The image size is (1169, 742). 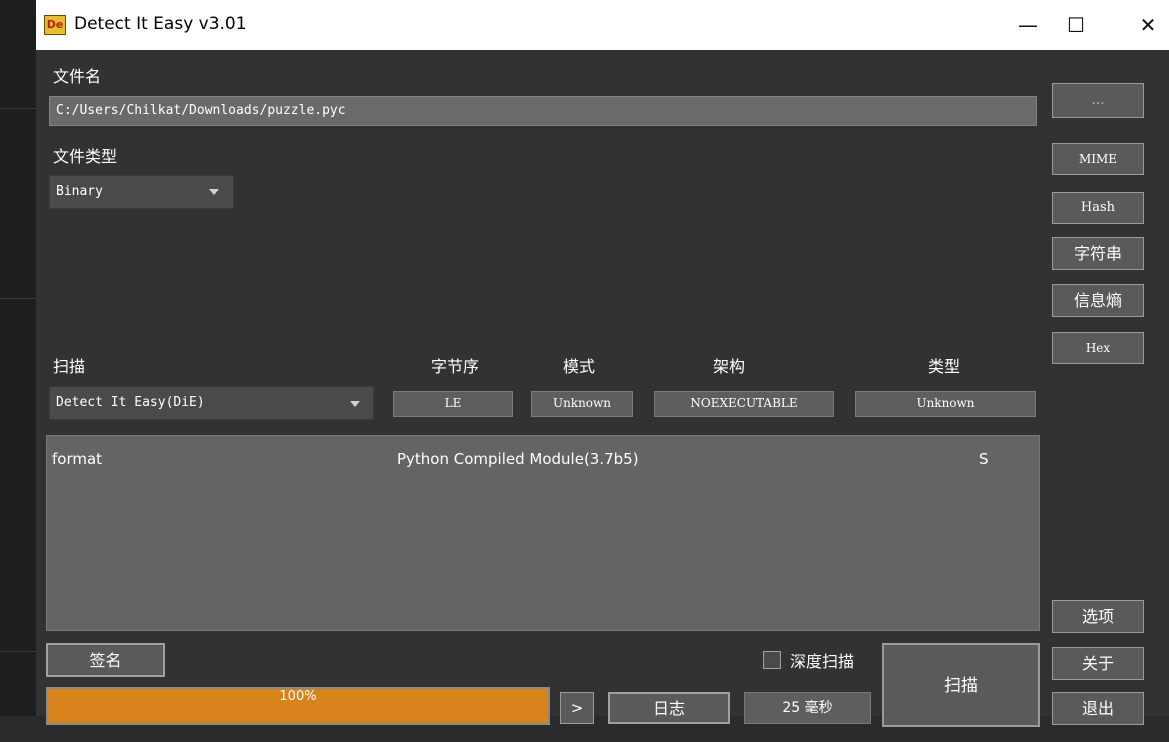 What do you see at coordinates (77, 459) in the screenshot?
I see `result-key: format` at bounding box center [77, 459].